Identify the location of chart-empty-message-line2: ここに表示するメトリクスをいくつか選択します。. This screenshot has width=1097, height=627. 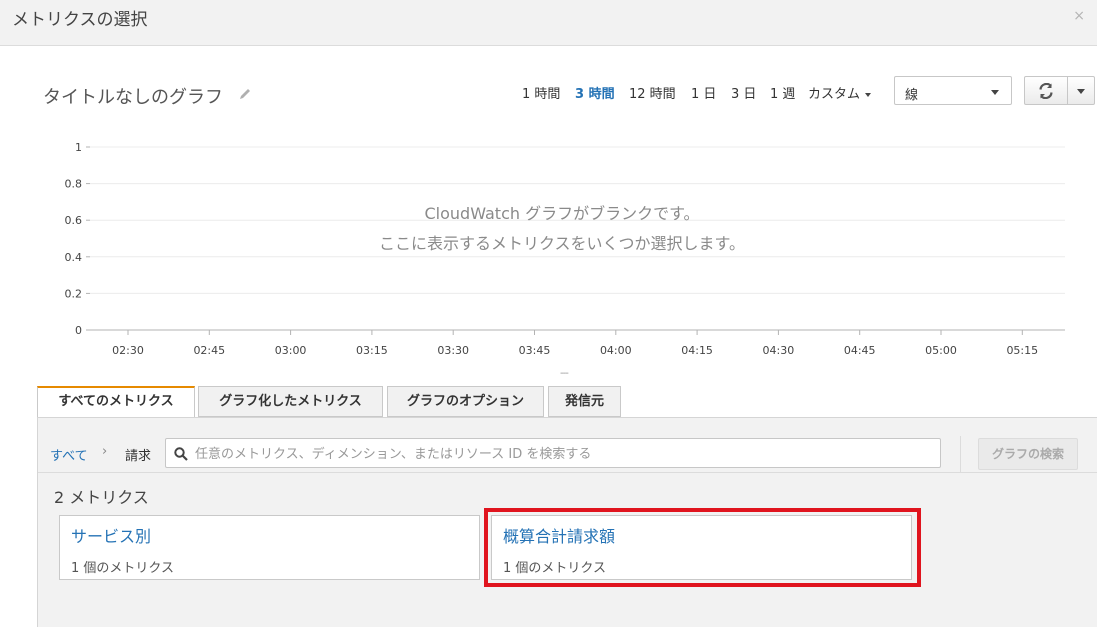
(562, 243).